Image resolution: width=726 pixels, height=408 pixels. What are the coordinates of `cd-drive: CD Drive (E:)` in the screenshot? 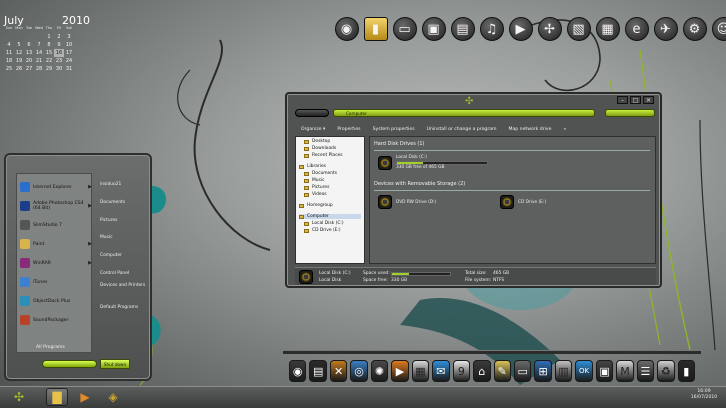 It's located at (523, 202).